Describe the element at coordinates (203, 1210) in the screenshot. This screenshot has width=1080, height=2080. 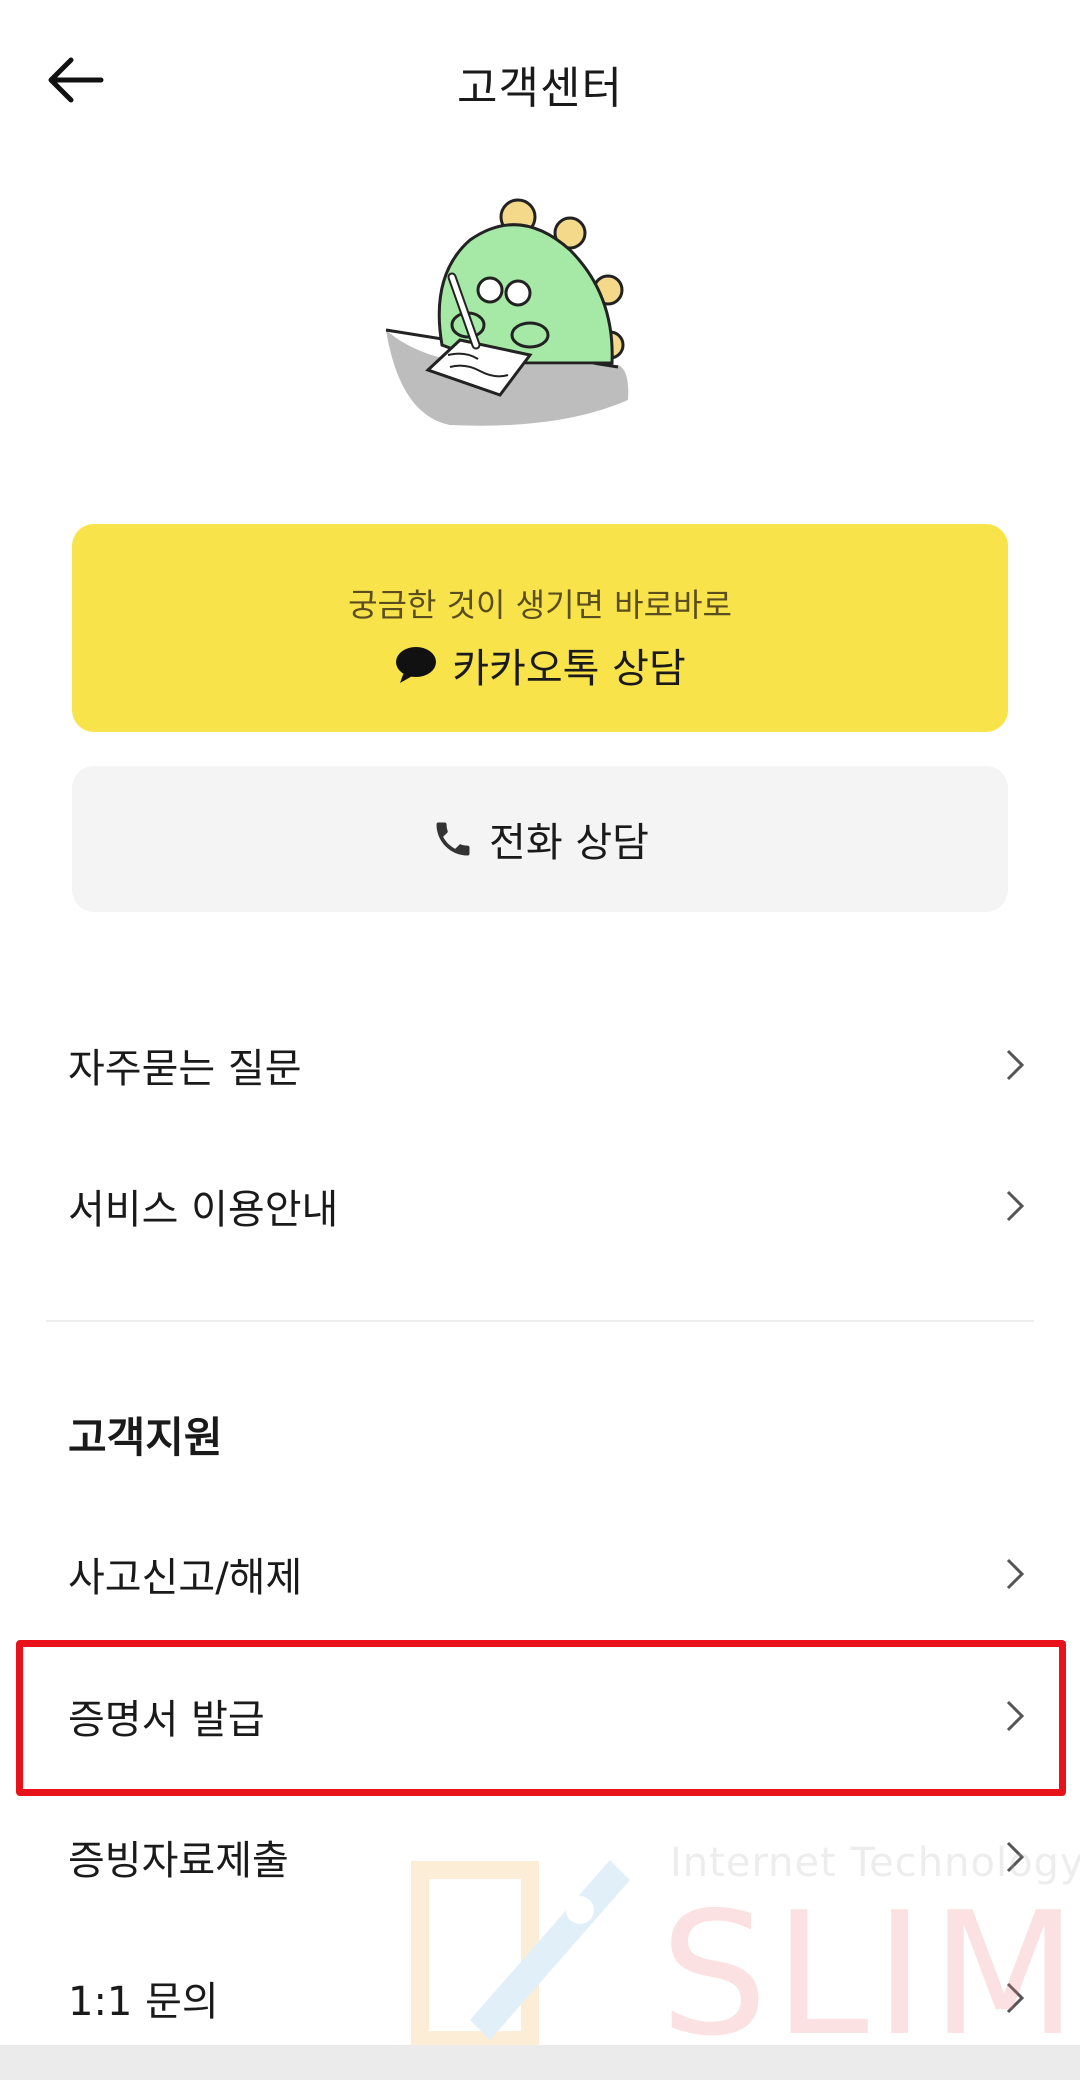
I see `menu-item-label: 서비스 이용안내` at that location.